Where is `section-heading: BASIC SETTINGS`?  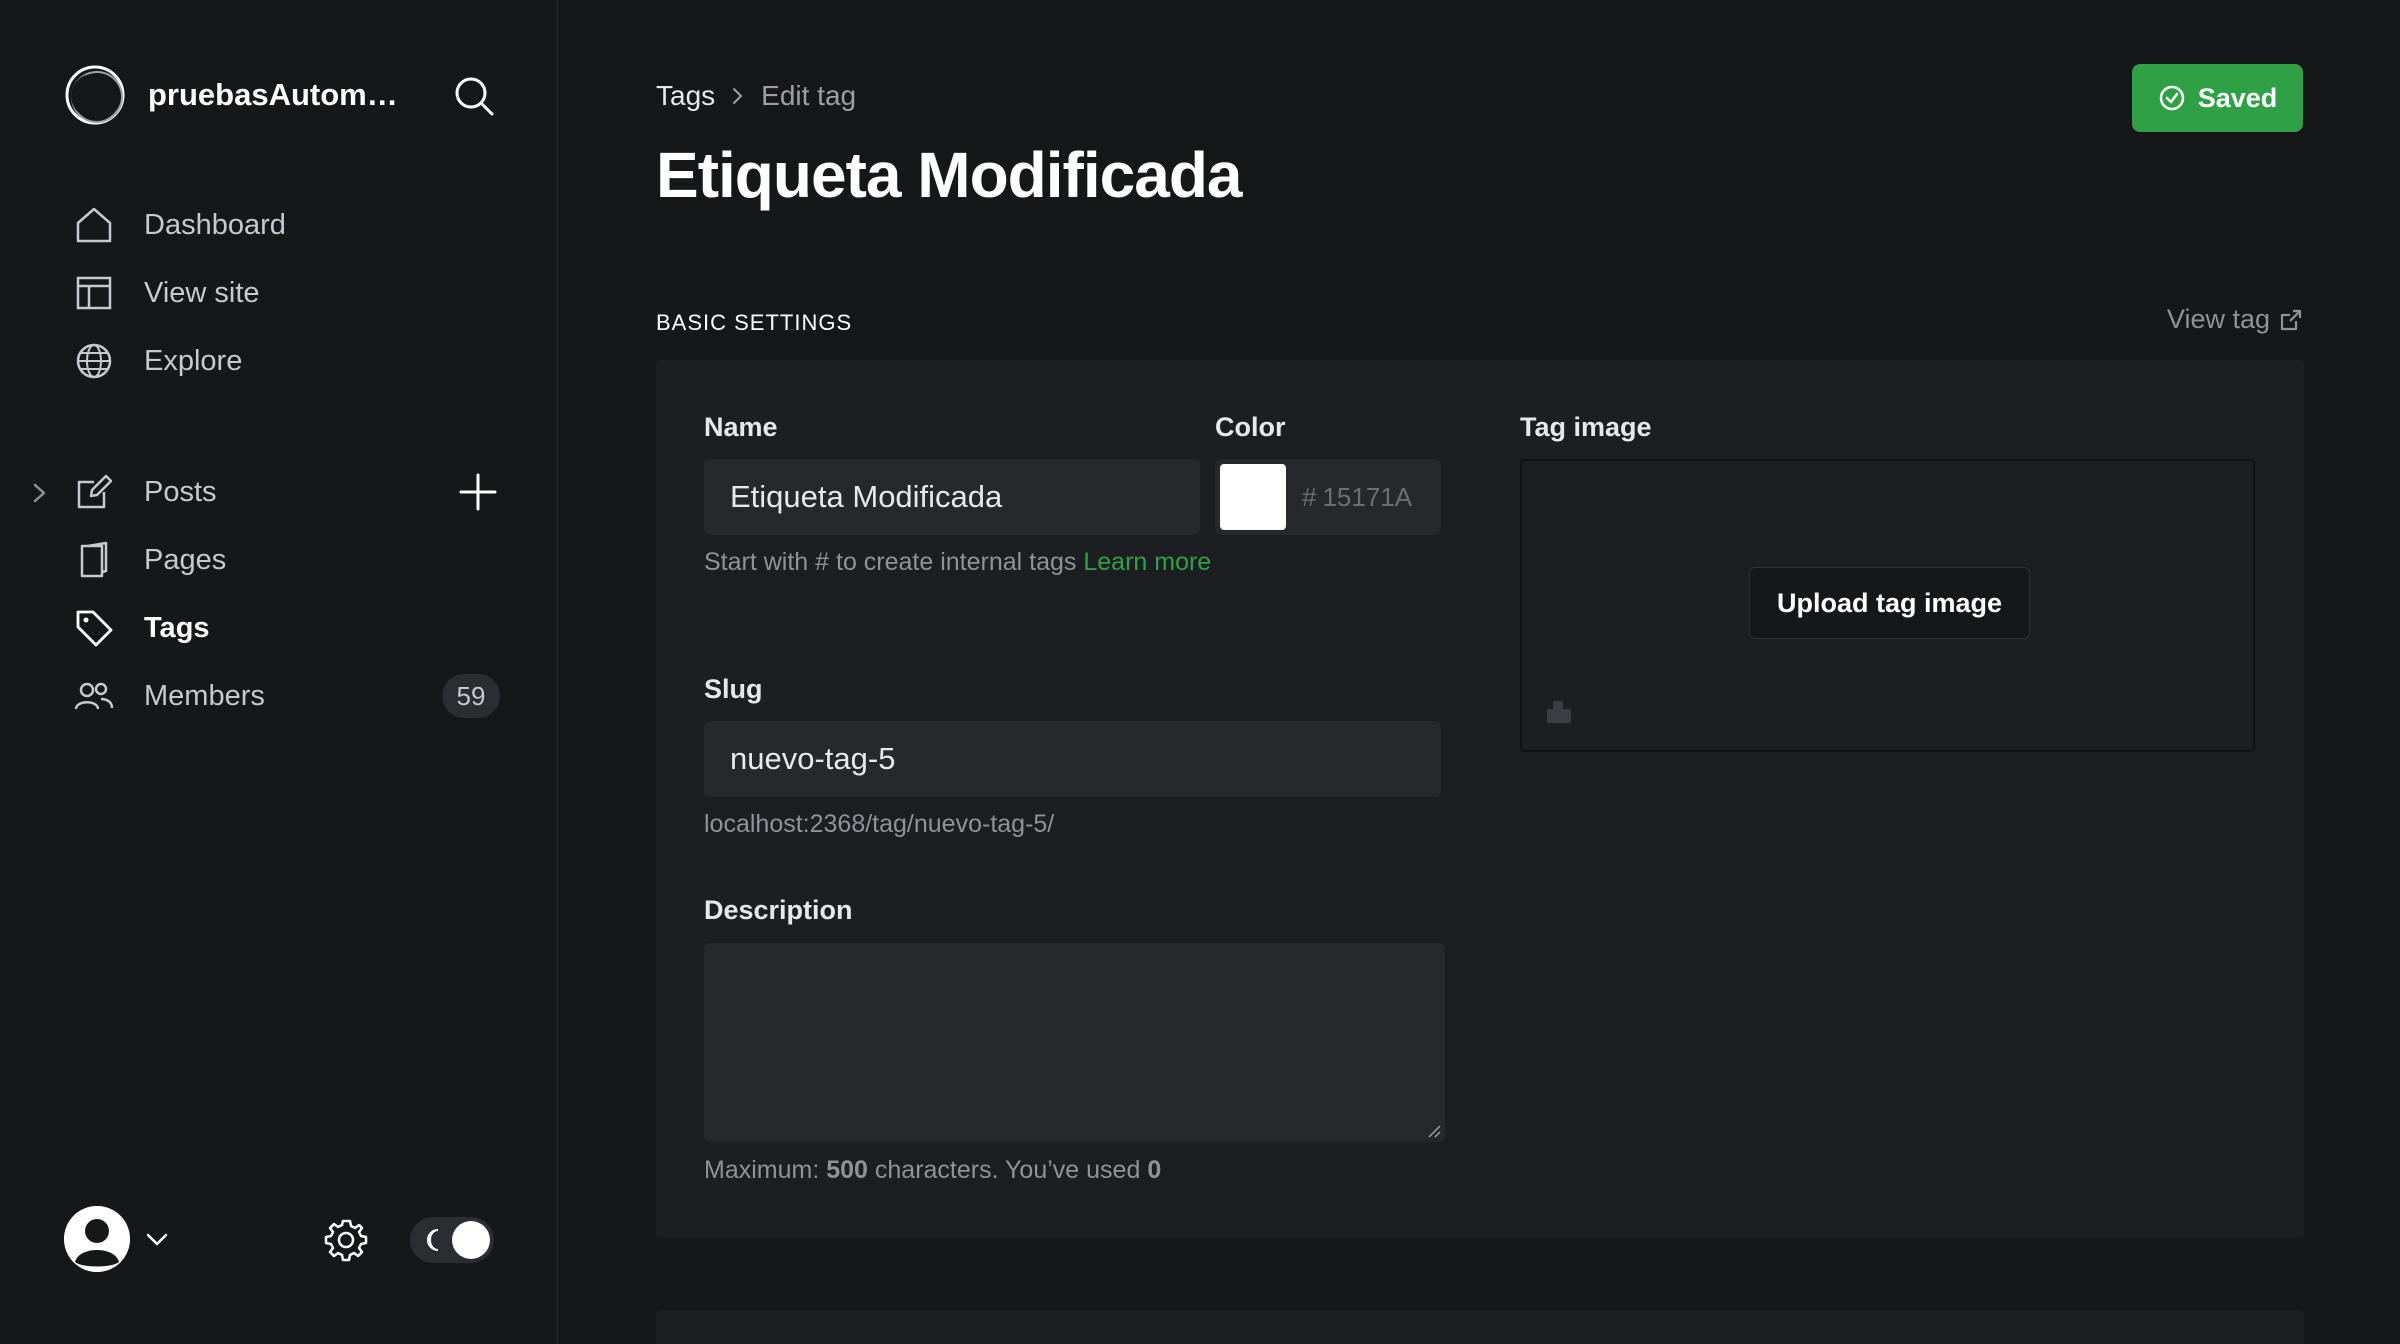 section-heading: BASIC SETTINGS is located at coordinates (754, 322).